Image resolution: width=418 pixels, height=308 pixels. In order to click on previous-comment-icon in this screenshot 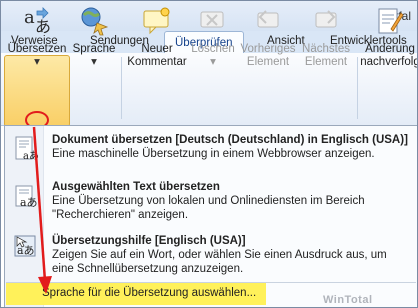, I will do `click(268, 19)`.